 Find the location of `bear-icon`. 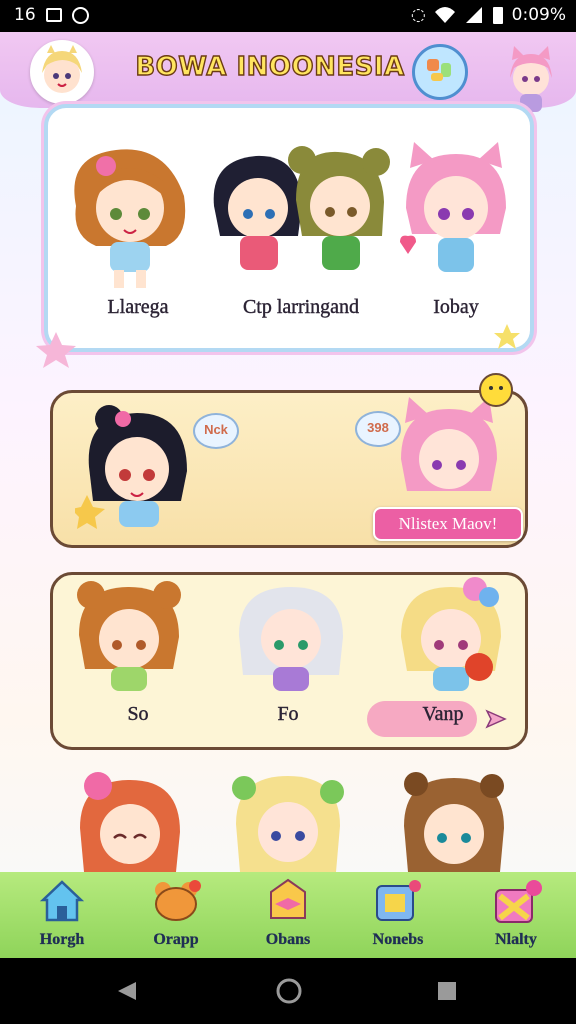

bear-icon is located at coordinates (178, 900).